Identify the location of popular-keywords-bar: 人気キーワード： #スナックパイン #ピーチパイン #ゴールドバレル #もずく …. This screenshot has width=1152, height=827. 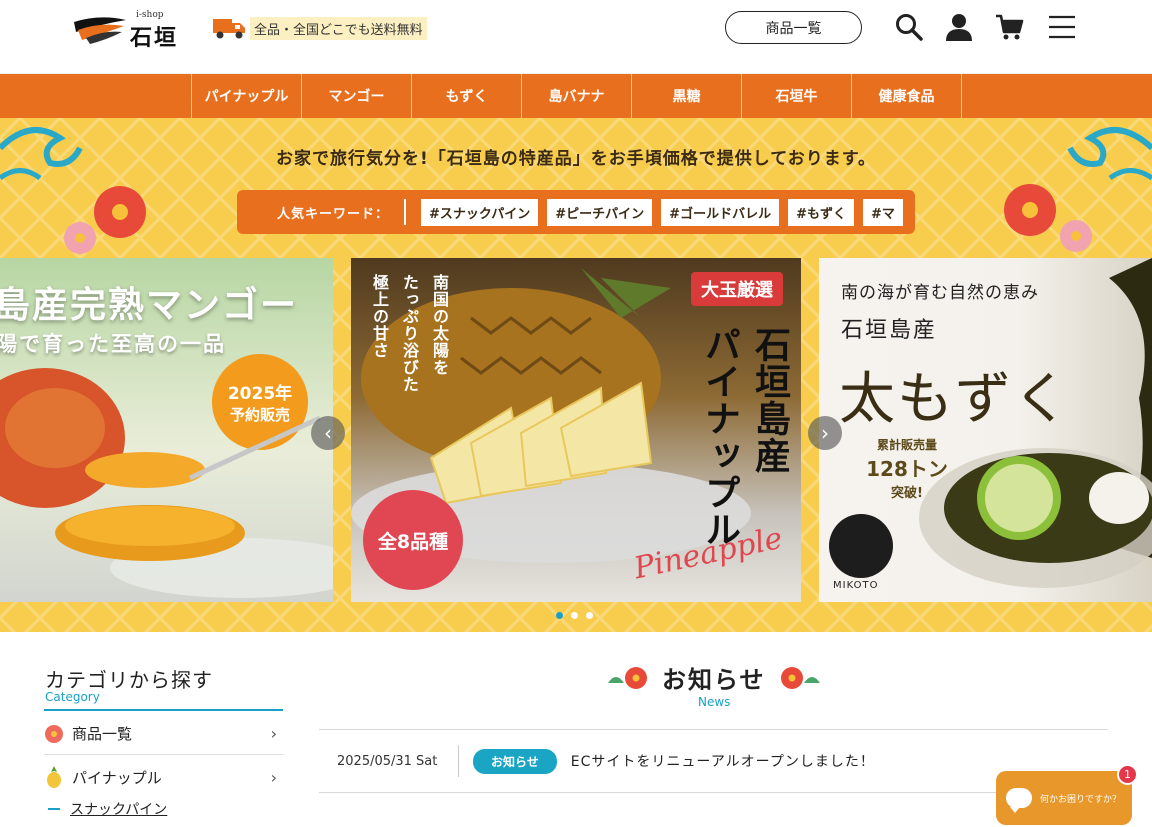
(576, 212).